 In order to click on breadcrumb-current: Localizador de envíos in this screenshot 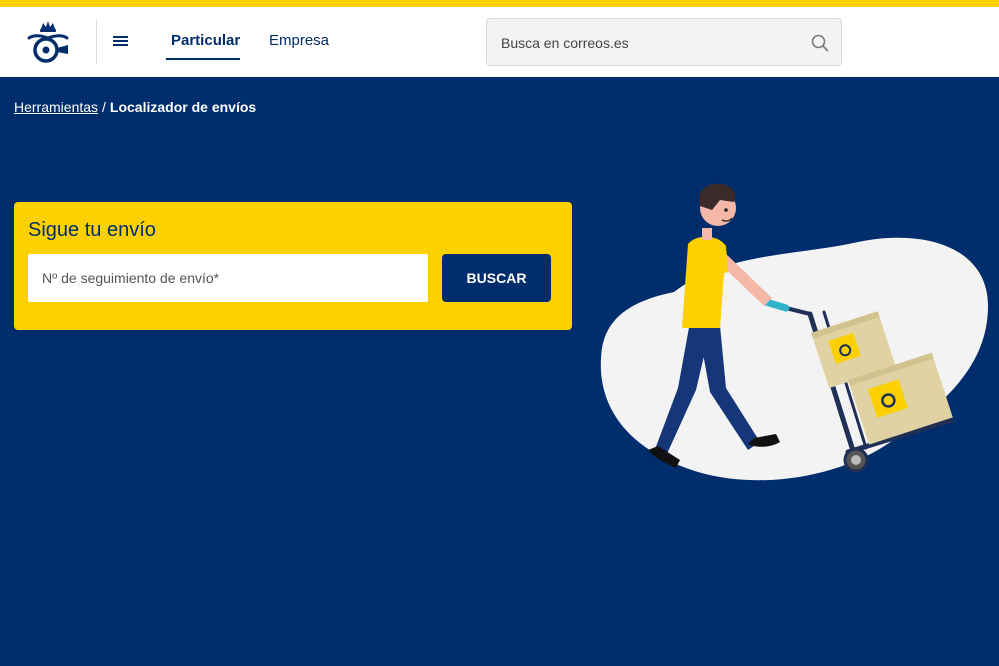, I will do `click(183, 107)`.